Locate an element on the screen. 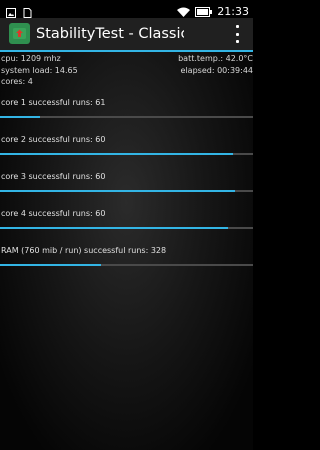  status-bar: 21:33 is located at coordinates (126, 9).